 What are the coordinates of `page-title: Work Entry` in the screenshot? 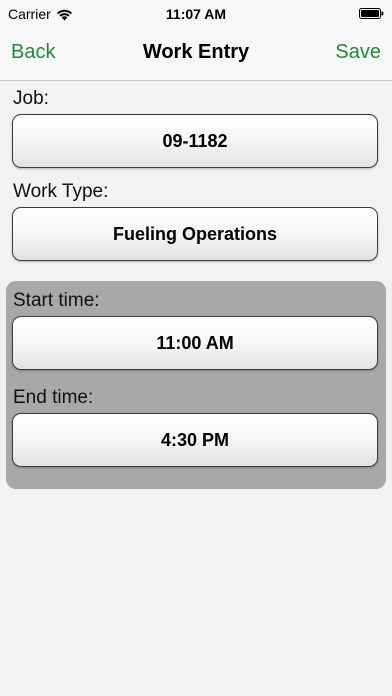 It's located at (196, 52).